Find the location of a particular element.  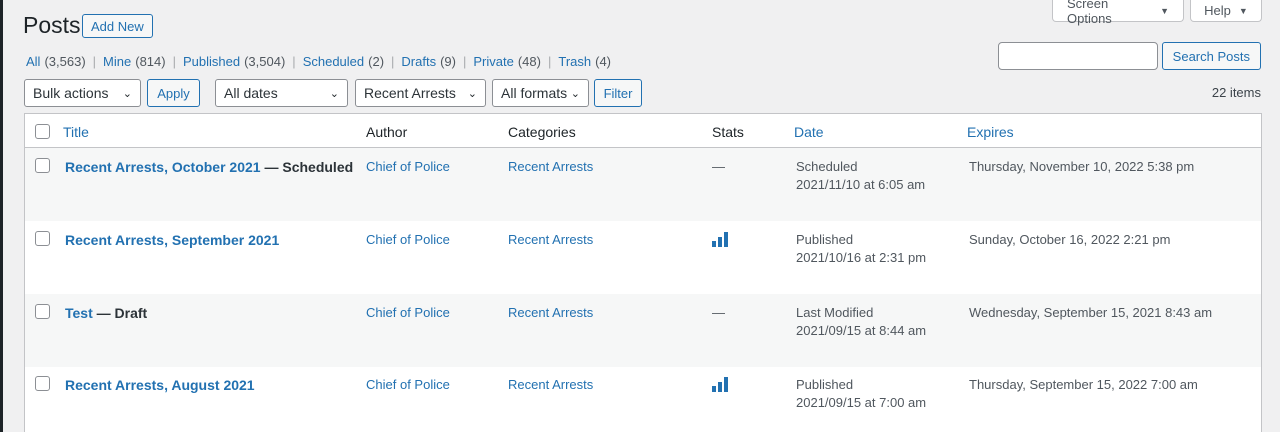

view-private: Private is located at coordinates (493, 61).